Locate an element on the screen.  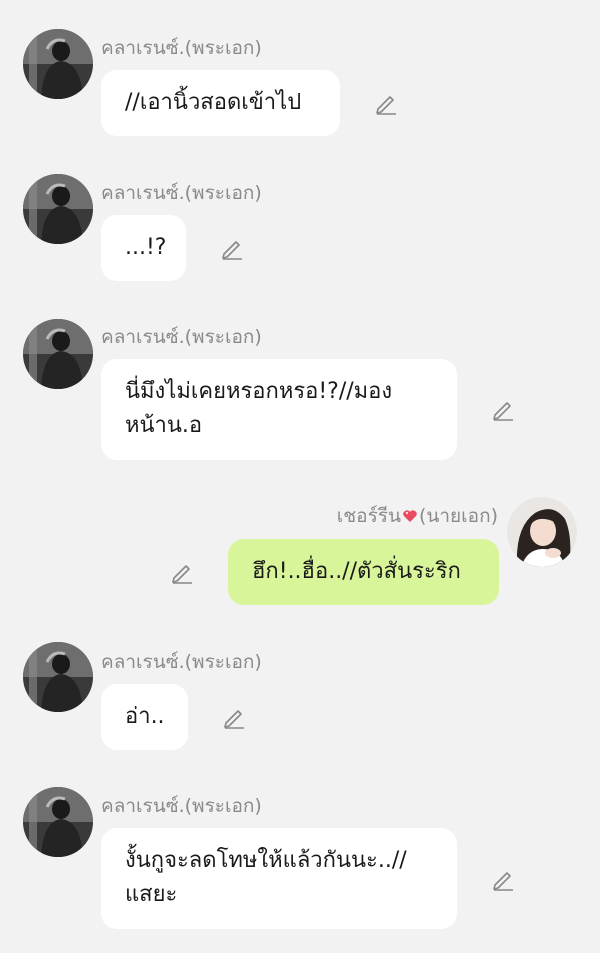
message-bubble: ...!? is located at coordinates (143, 248).